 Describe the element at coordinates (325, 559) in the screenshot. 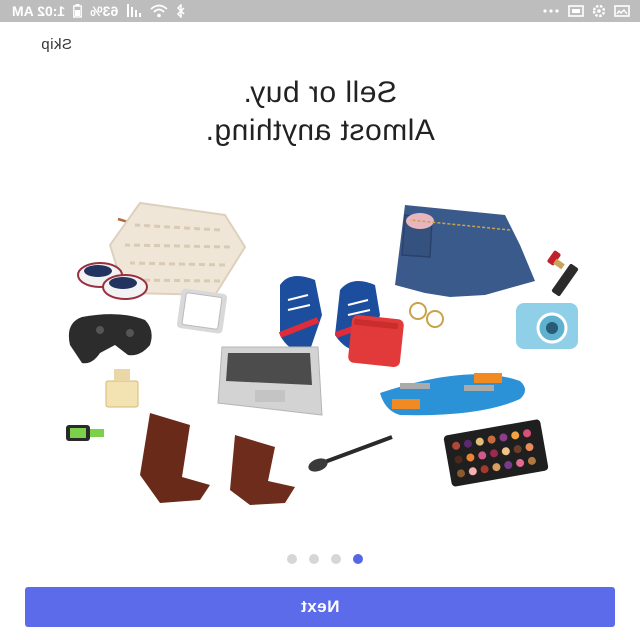

I see `page-indicator` at that location.